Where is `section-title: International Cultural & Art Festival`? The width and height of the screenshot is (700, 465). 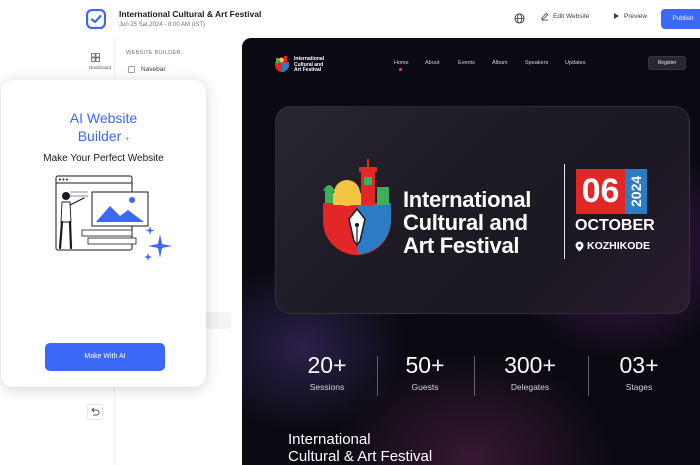 section-title: International Cultural & Art Festival is located at coordinates (360, 448).